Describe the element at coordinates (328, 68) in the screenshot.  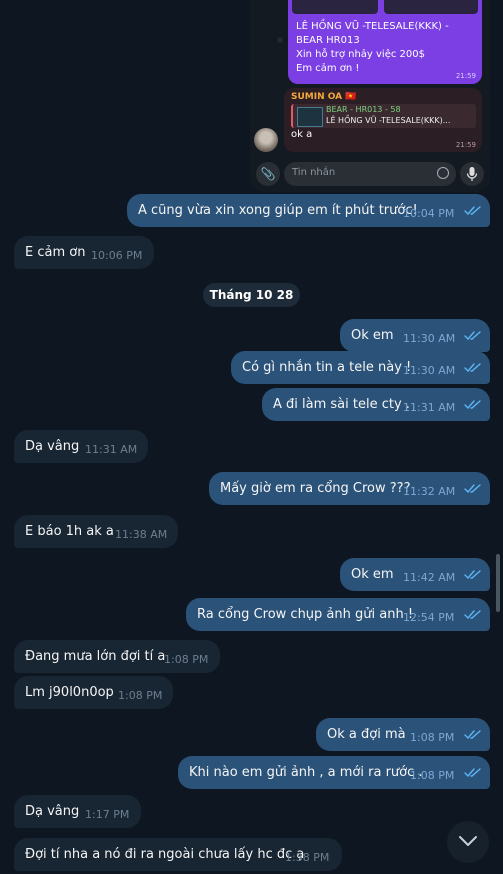
I see `purple-line-4: Em cảm ơn !` at that location.